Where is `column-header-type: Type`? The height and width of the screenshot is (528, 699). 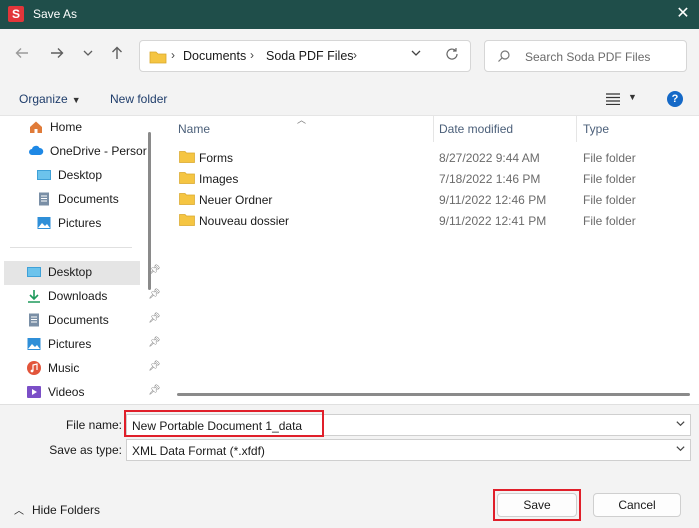 column-header-type: Type is located at coordinates (596, 129).